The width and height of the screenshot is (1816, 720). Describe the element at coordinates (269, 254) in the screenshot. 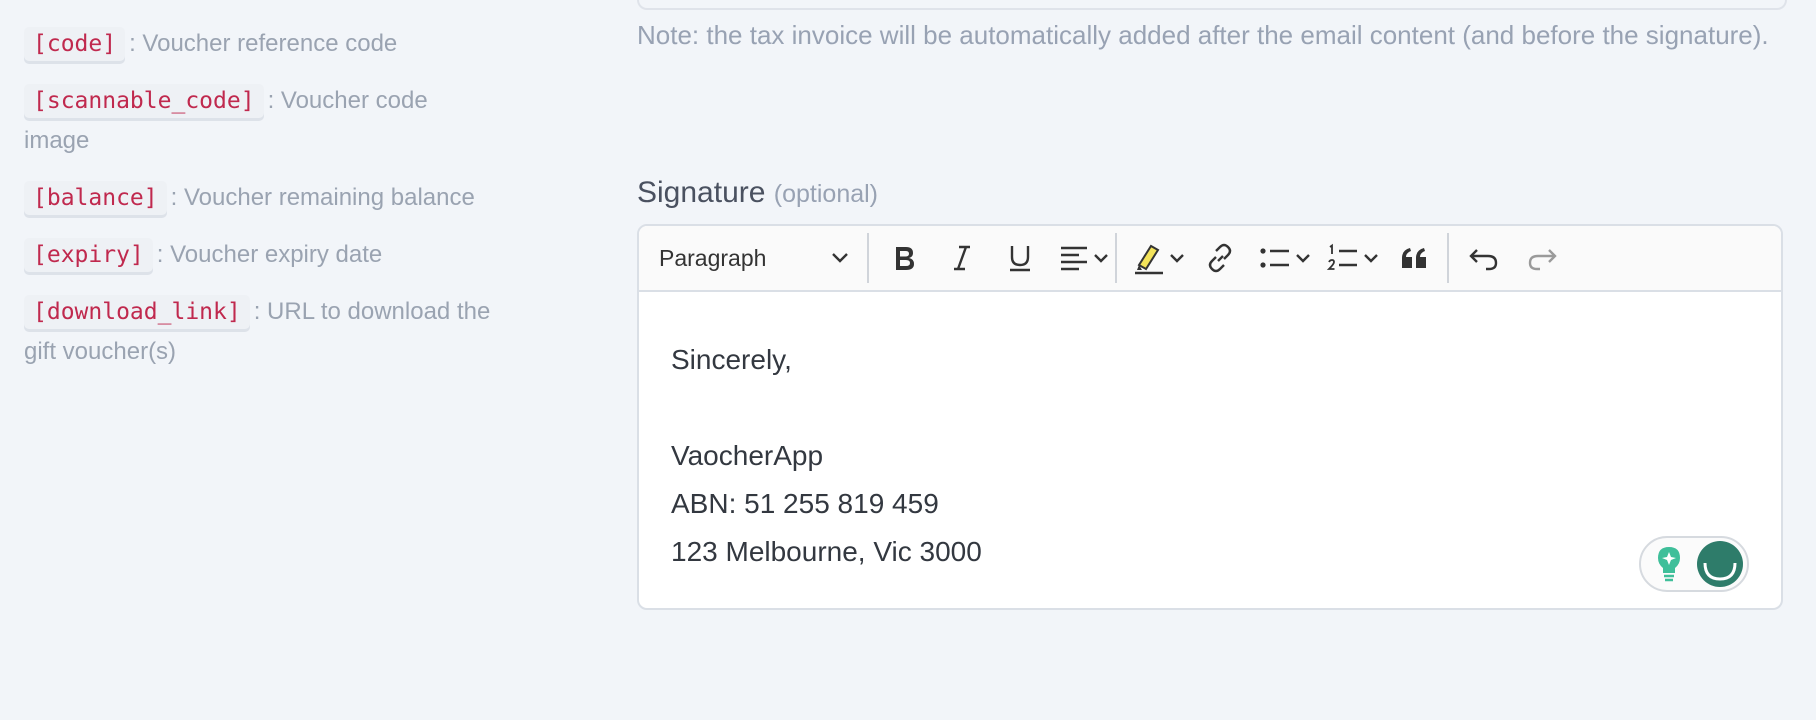

I see `placeholder-description: : Voucher expiry date` at that location.